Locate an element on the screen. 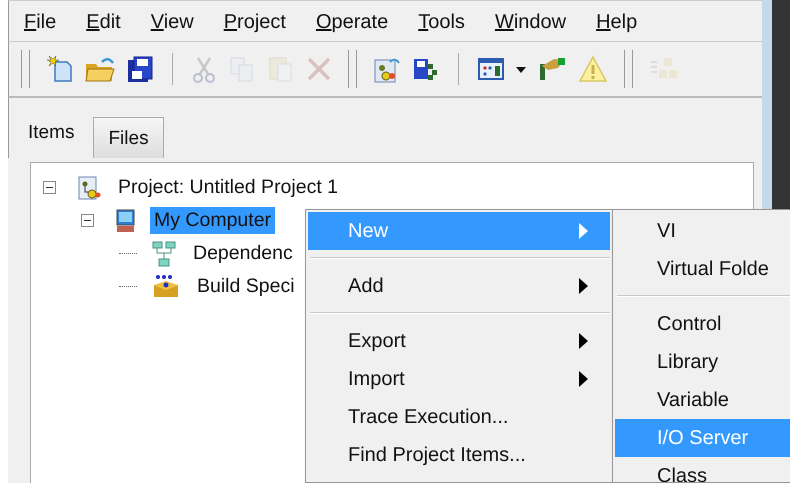 The image size is (790, 483). hierarchy-icon is located at coordinates (164, 254).